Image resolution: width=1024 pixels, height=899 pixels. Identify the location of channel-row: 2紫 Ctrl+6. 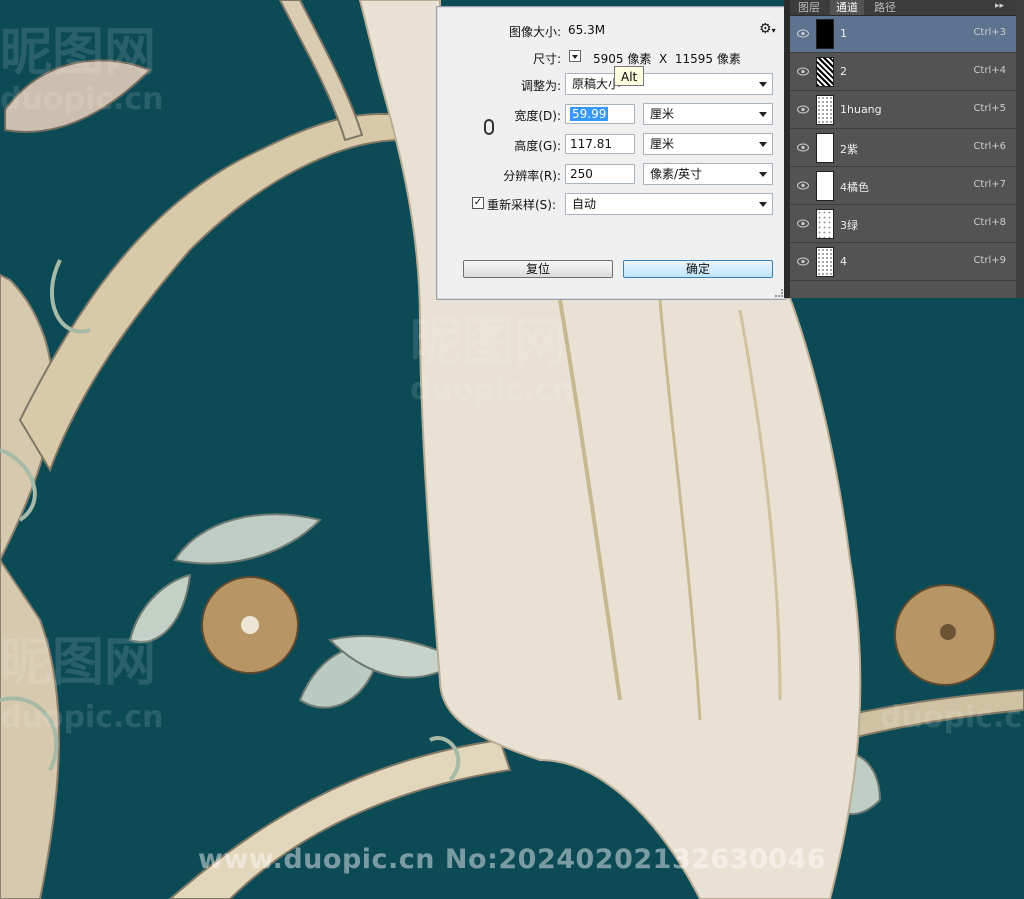
(903, 148).